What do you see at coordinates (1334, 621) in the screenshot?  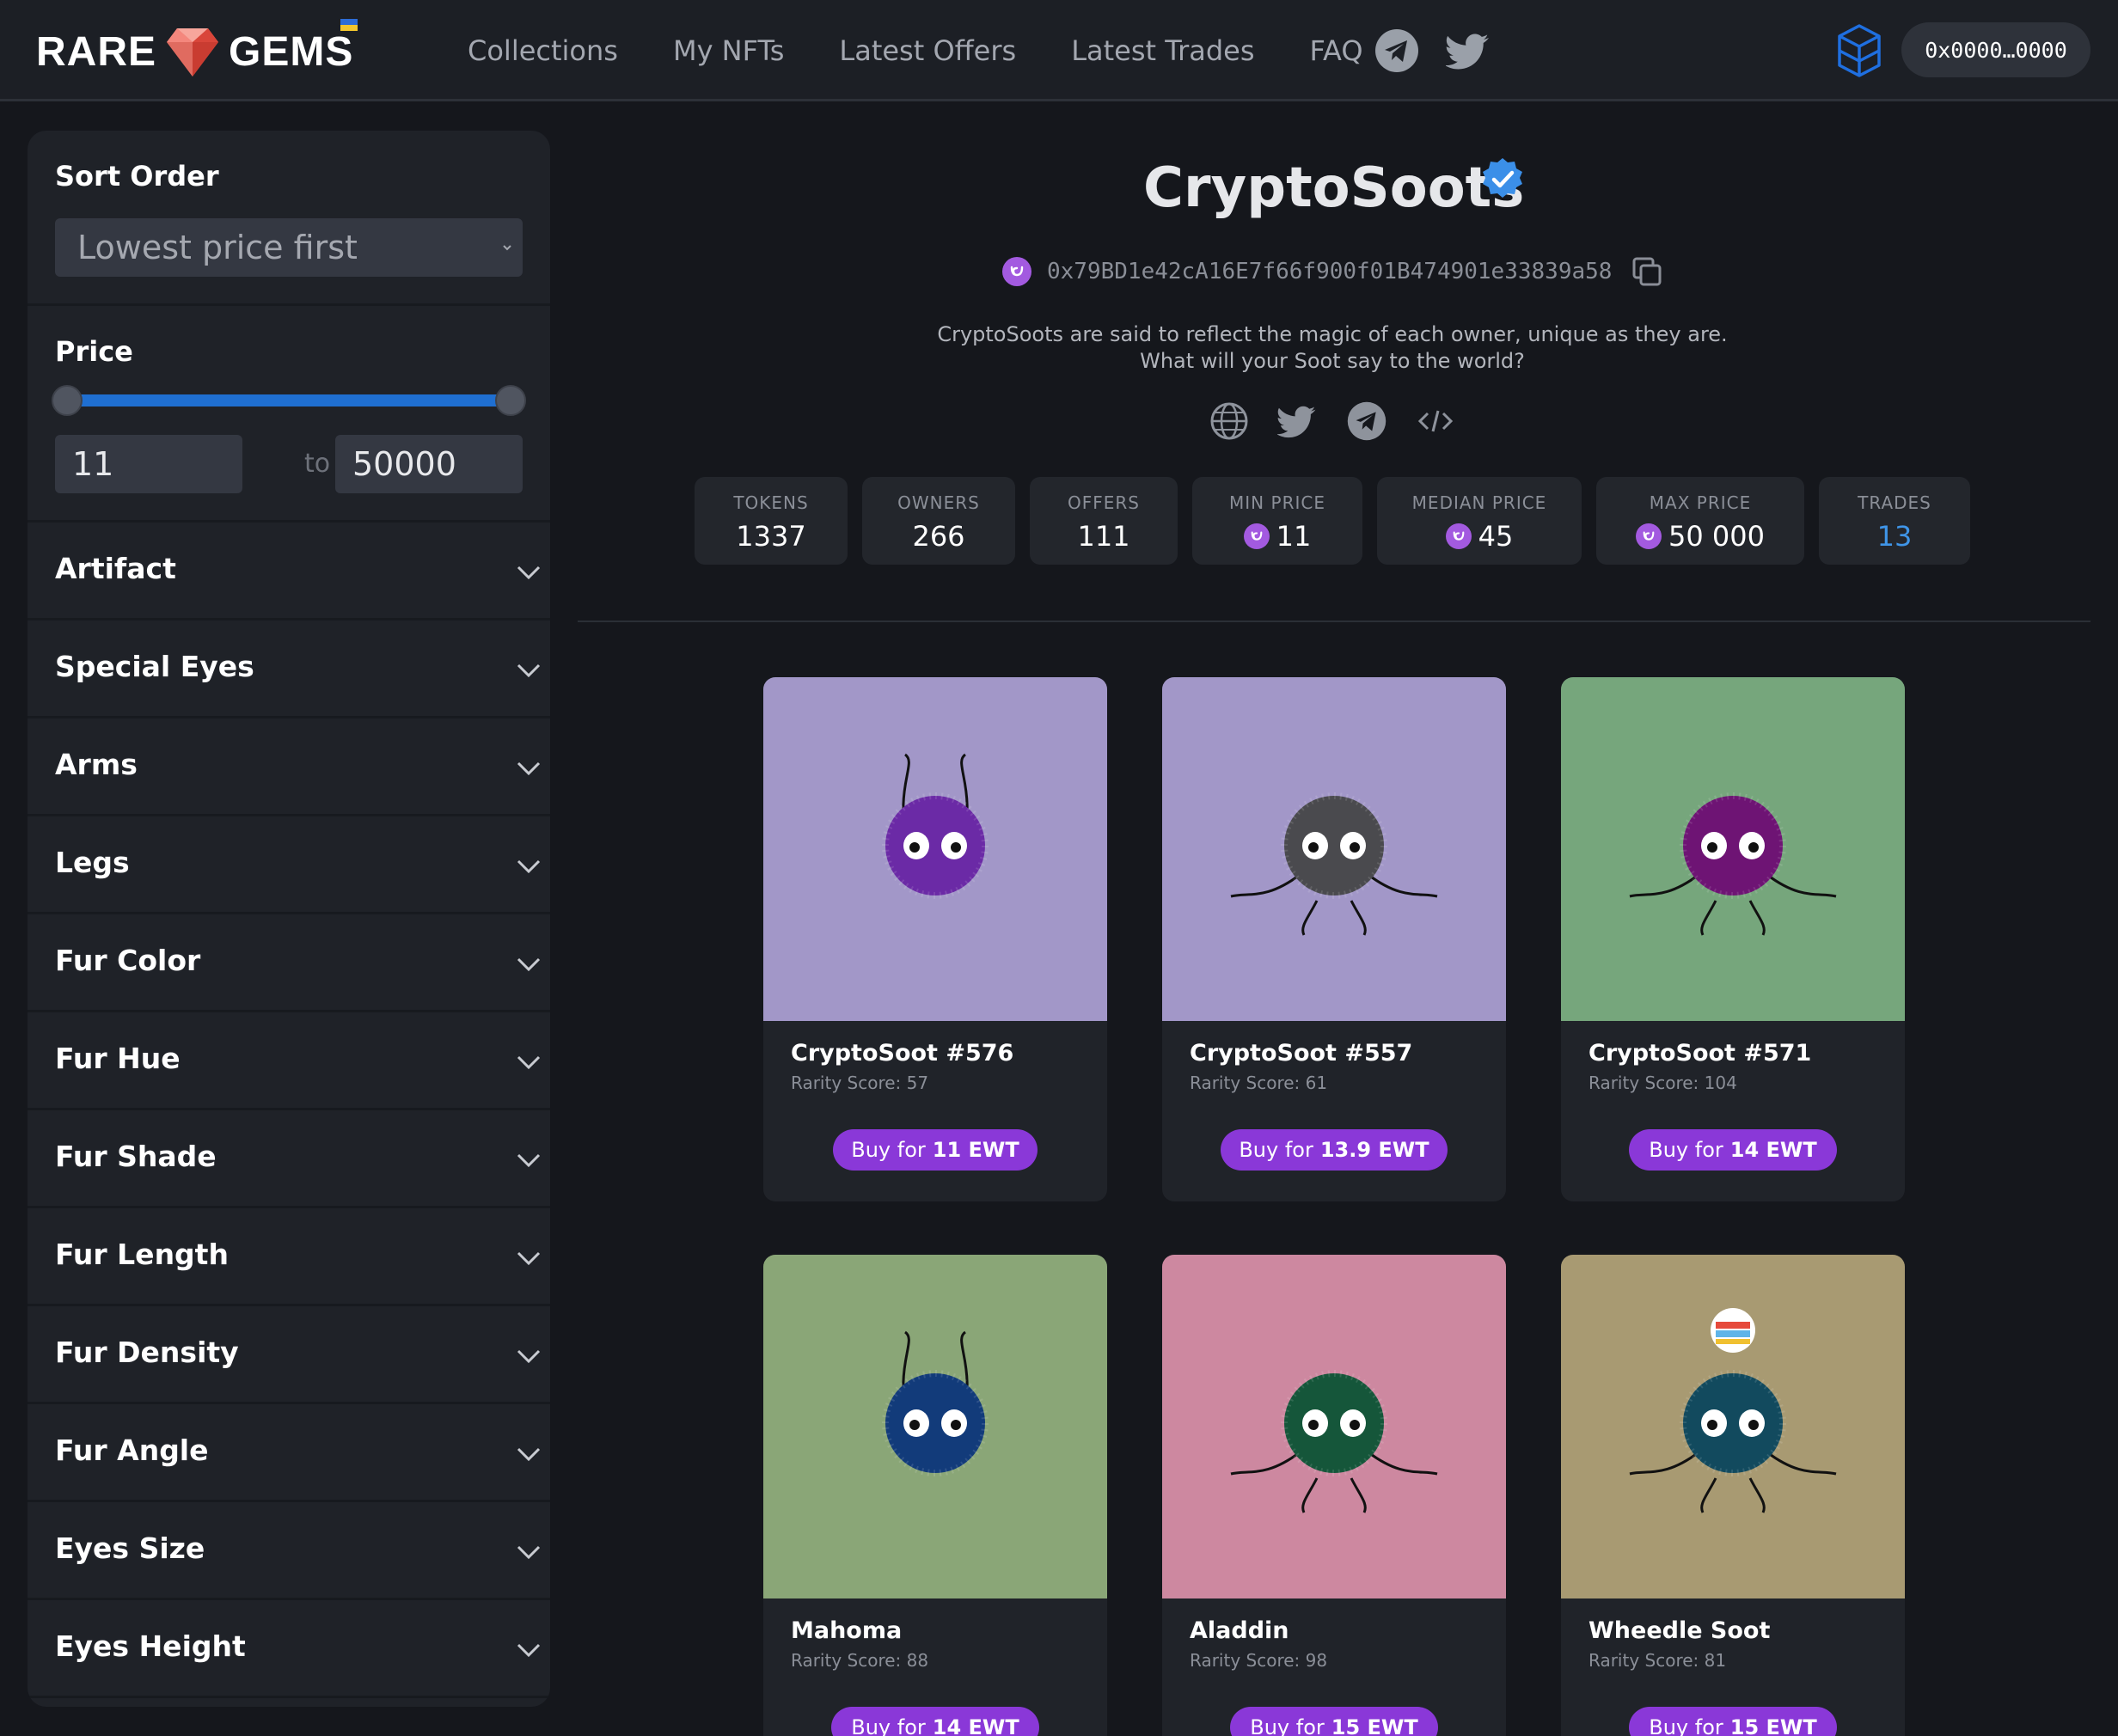 I see `section-divider` at bounding box center [1334, 621].